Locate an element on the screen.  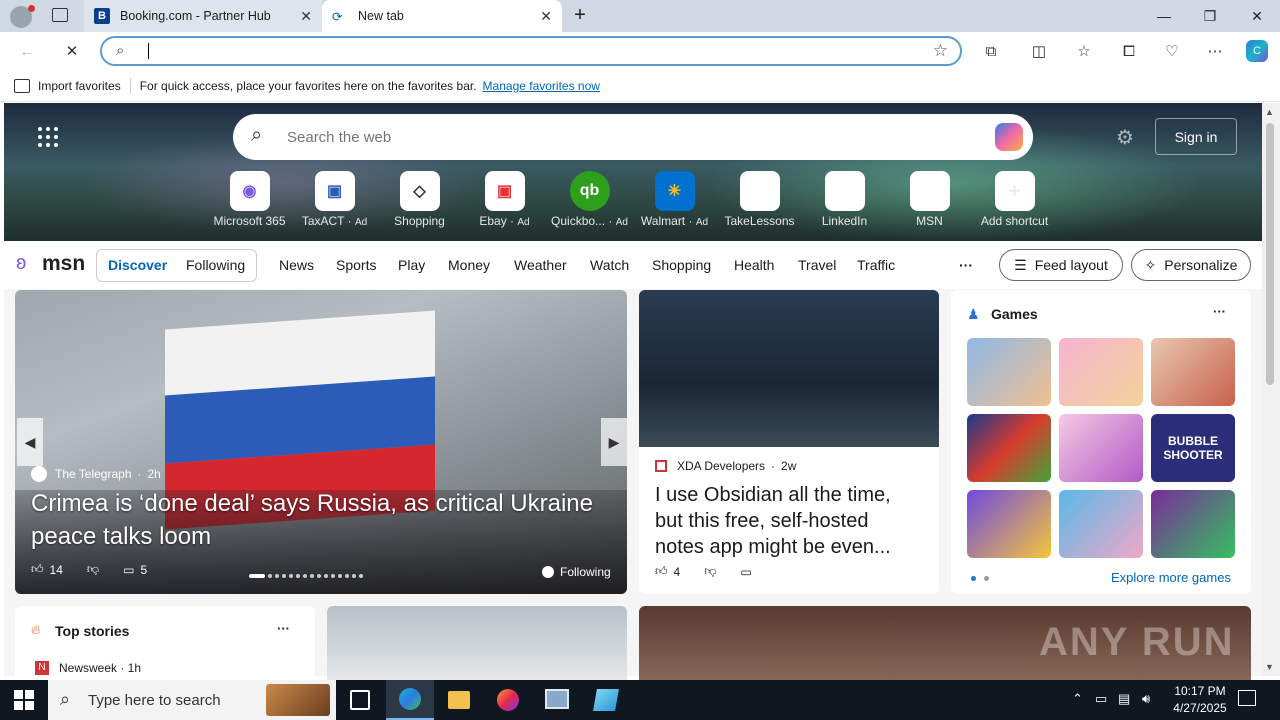
chevron-up-icon: ⌃ is located at coordinates (1077, 699).